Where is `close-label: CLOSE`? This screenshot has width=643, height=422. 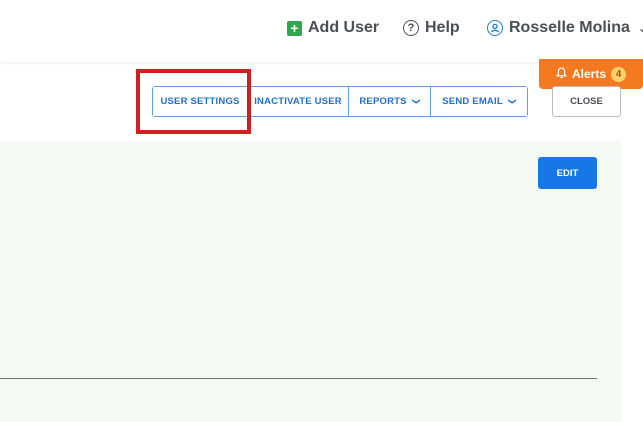 close-label: CLOSE is located at coordinates (586, 101).